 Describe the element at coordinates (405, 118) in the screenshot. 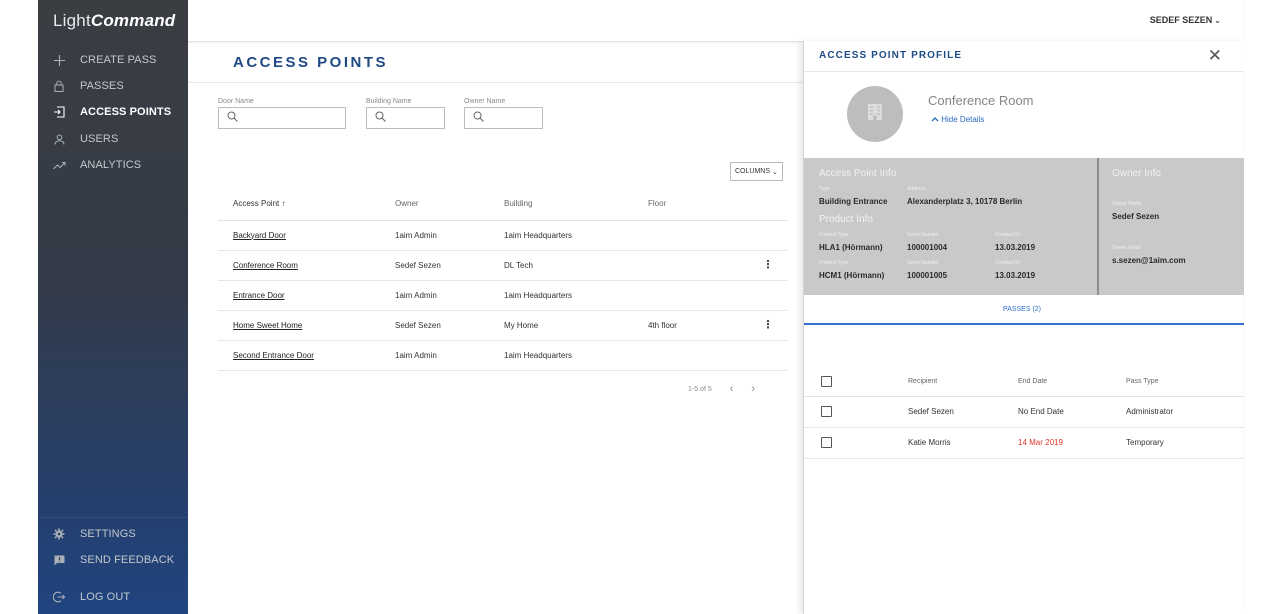

I see `building-name-input` at that location.